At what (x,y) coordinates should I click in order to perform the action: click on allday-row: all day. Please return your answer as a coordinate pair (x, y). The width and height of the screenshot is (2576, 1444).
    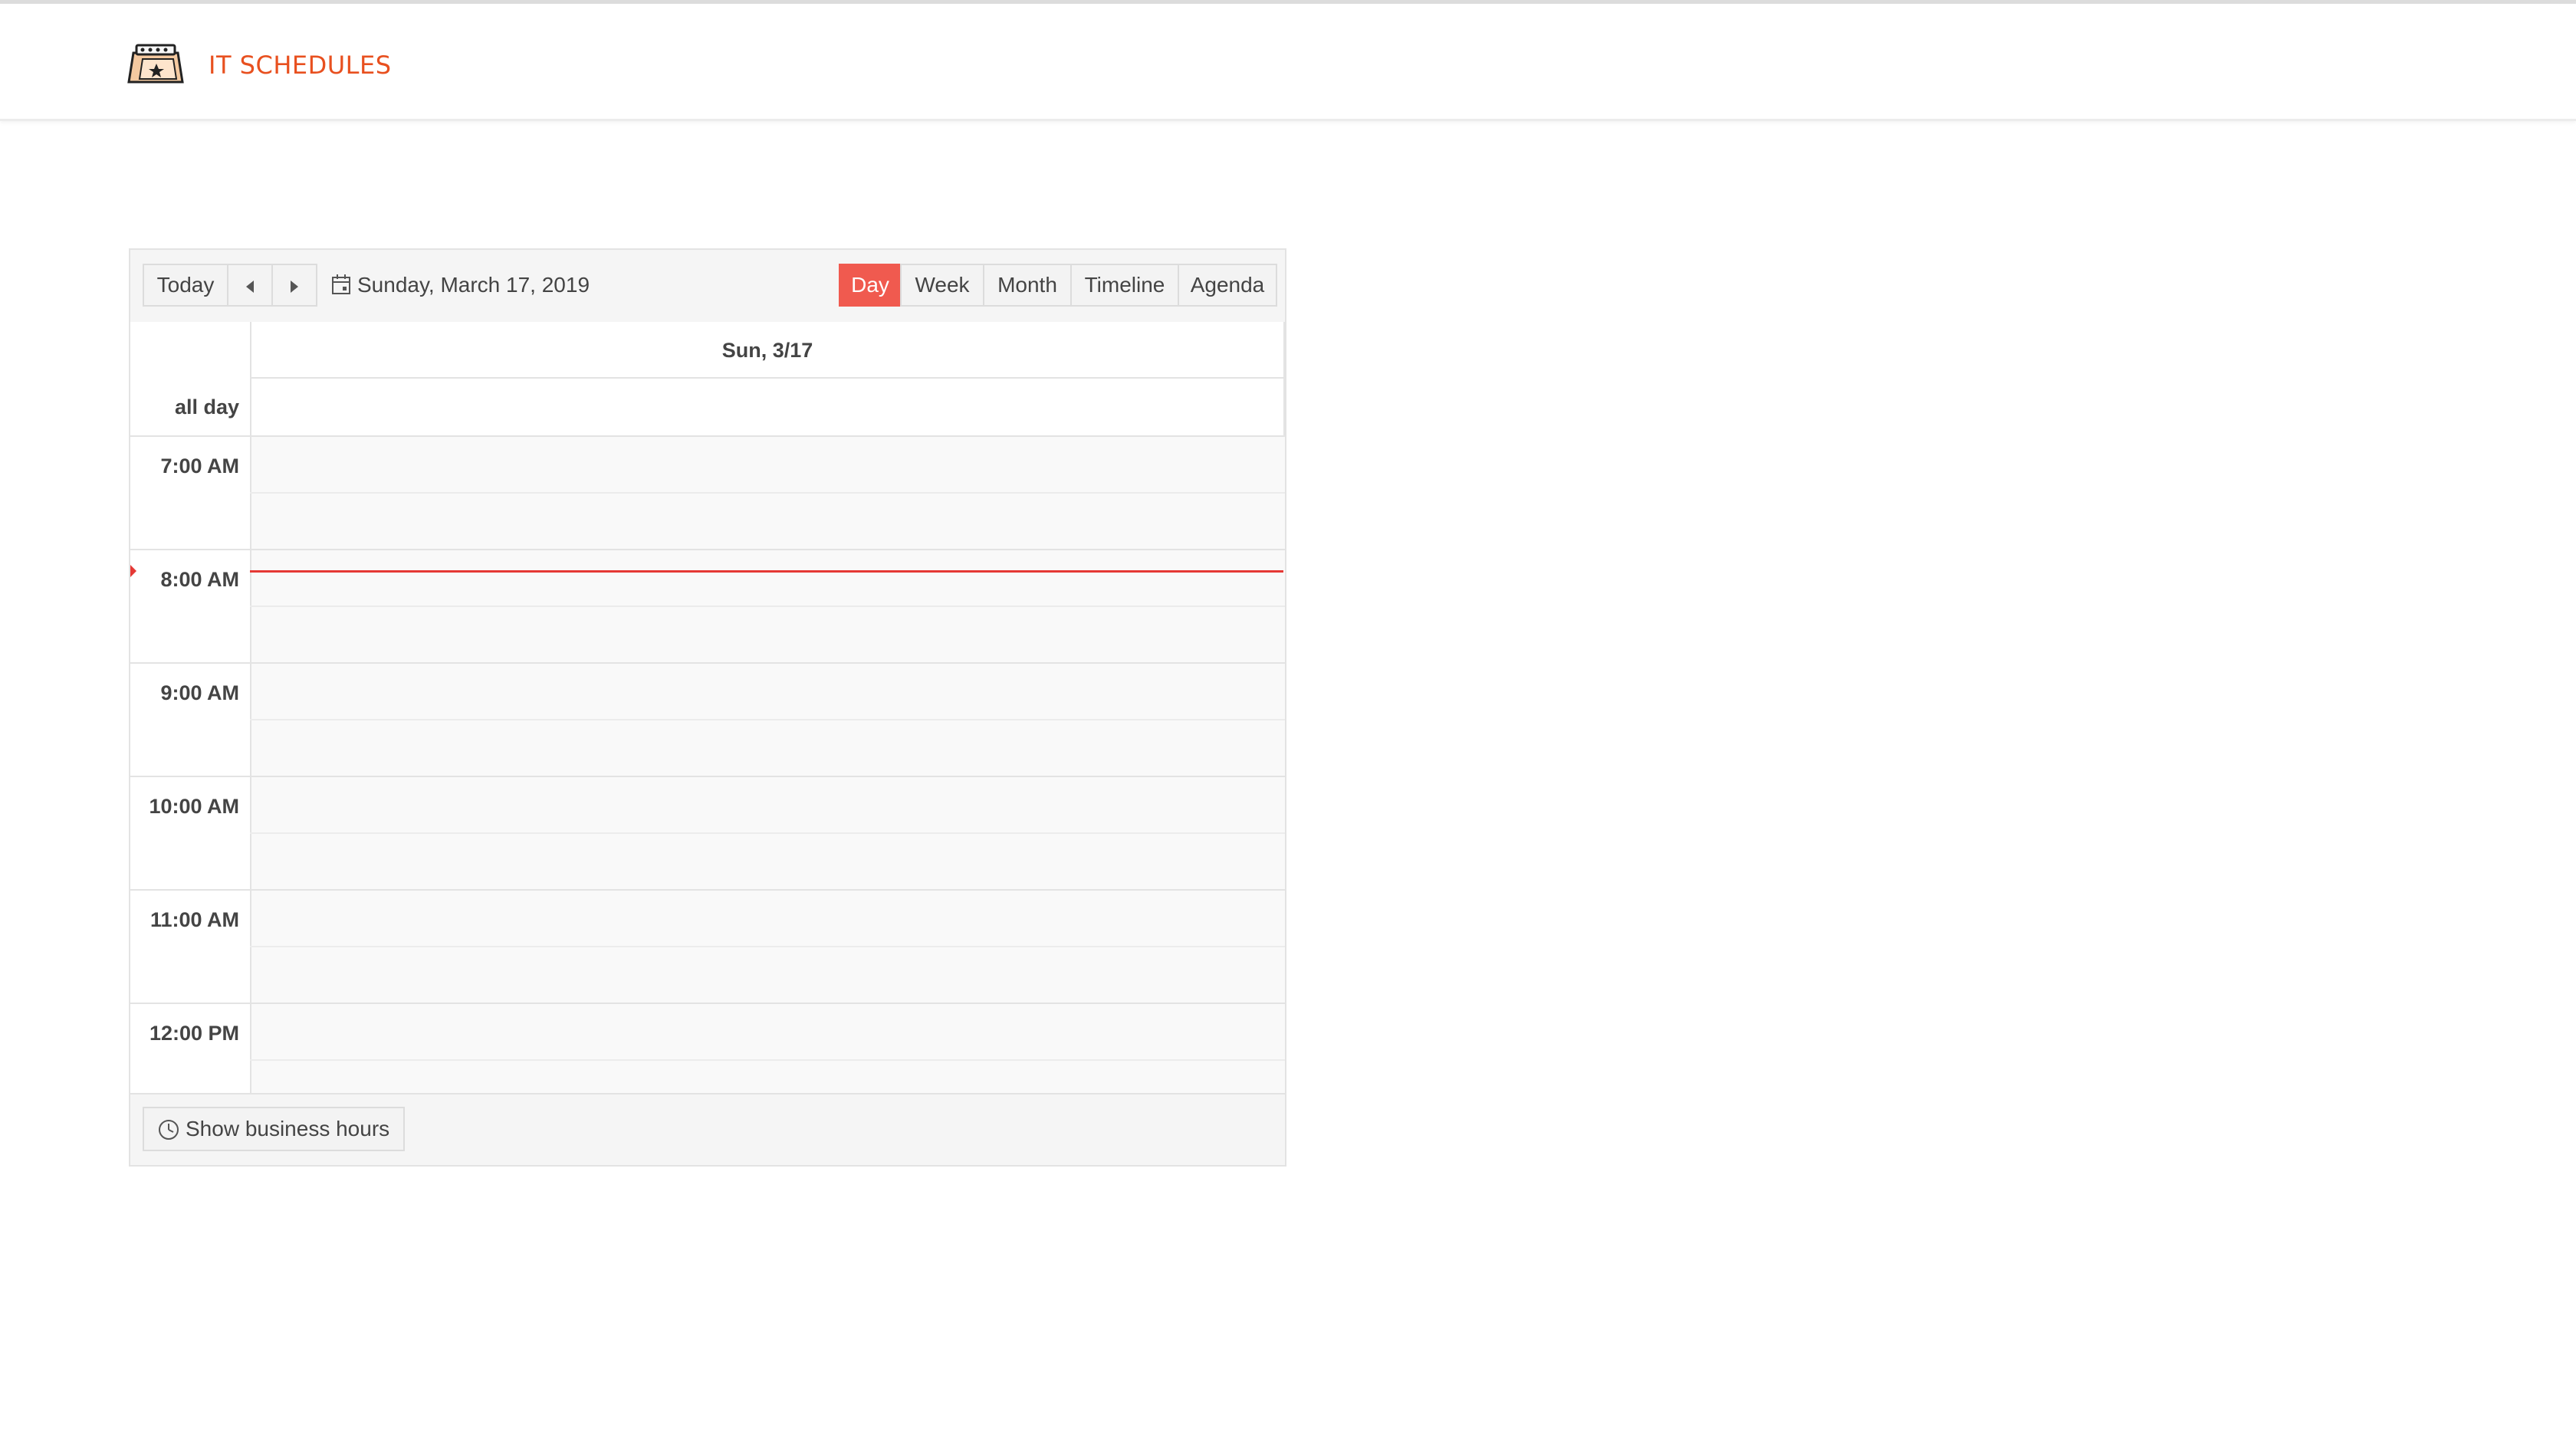
    Looking at the image, I should click on (707, 408).